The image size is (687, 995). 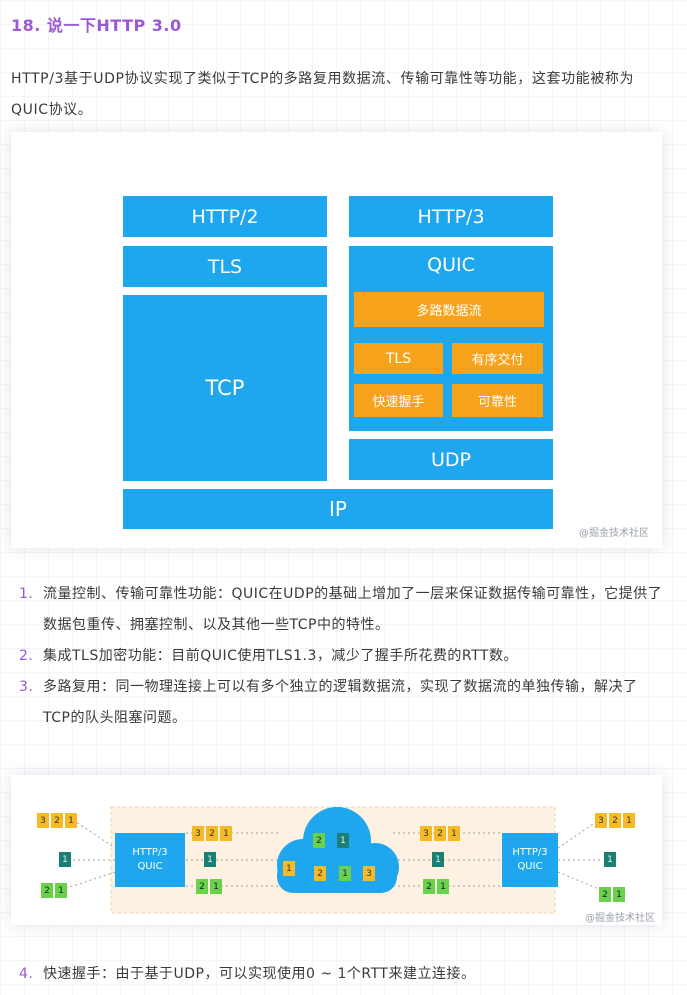 What do you see at coordinates (338, 509) in the screenshot?
I see `ip-layer: IP` at bounding box center [338, 509].